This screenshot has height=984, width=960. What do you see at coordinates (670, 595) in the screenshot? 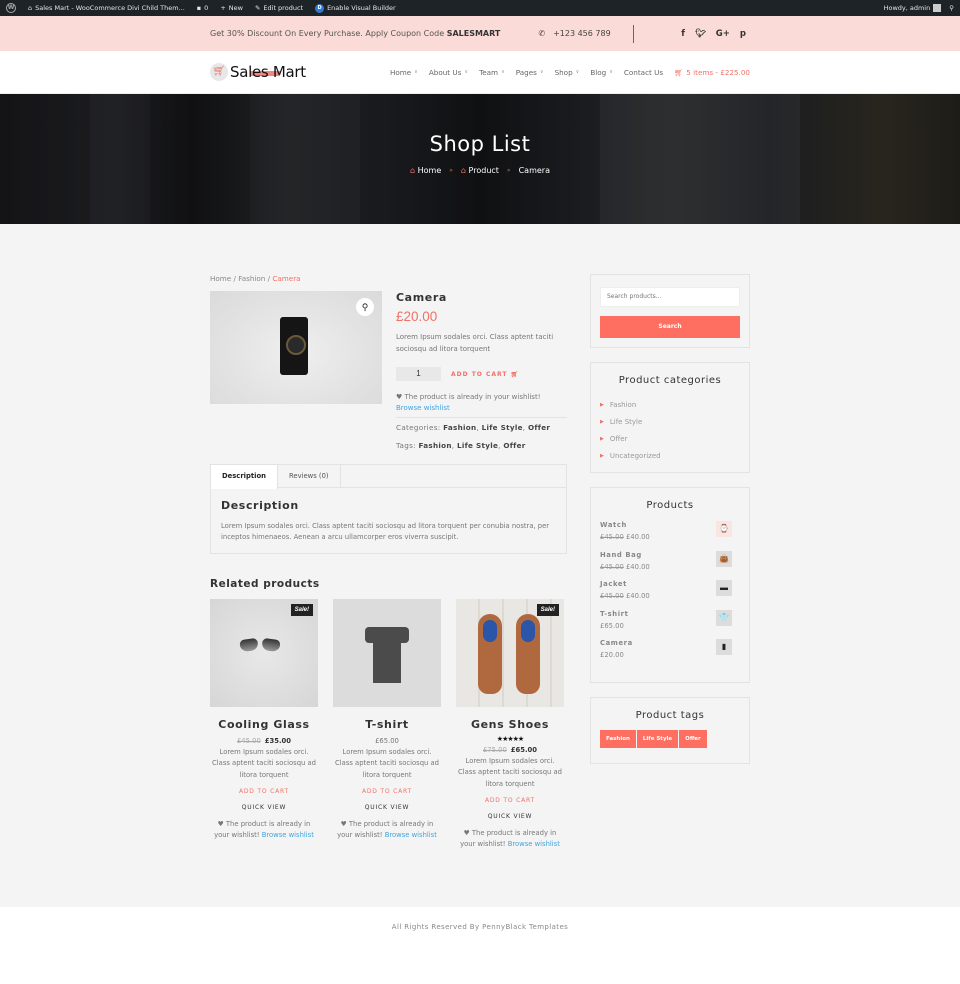
I see `product-list-item: Jacket £45.00 £40.00 ▬` at bounding box center [670, 595].